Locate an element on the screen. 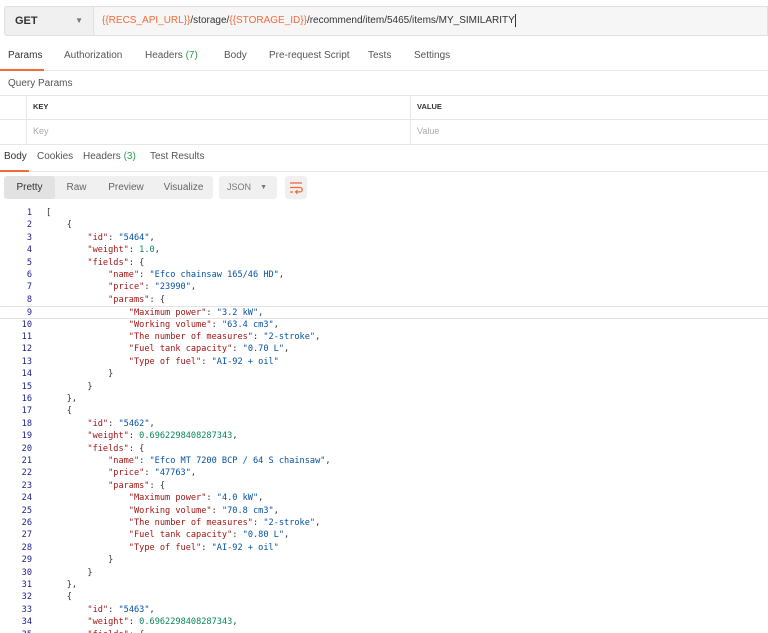 This screenshot has width=768, height=633. tab-params: Params is located at coordinates (25, 55).